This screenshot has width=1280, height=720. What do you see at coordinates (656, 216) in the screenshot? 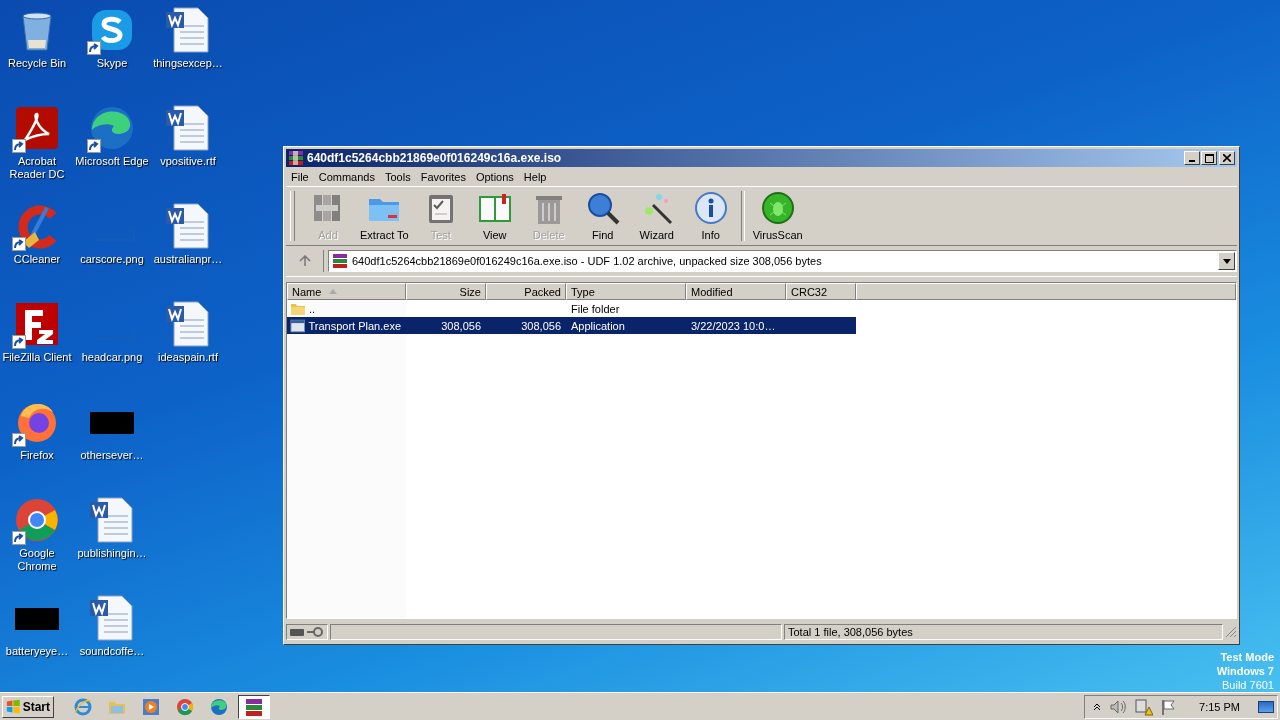
I see `toolbar-button: Wizard` at bounding box center [656, 216].